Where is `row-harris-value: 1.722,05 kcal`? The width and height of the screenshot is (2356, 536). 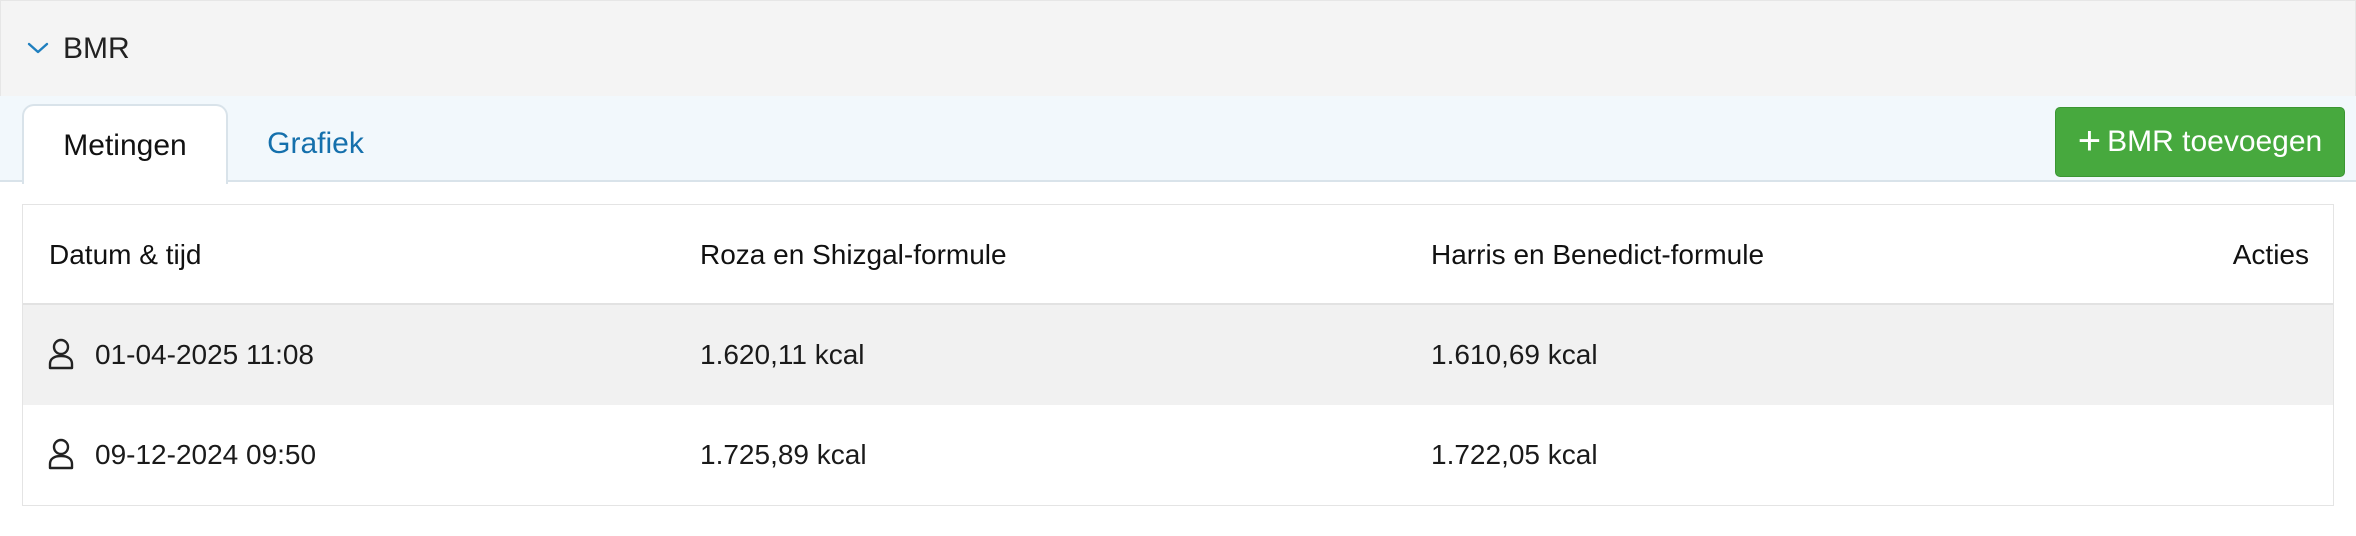
row-harris-value: 1.722,05 kcal is located at coordinates (1514, 454).